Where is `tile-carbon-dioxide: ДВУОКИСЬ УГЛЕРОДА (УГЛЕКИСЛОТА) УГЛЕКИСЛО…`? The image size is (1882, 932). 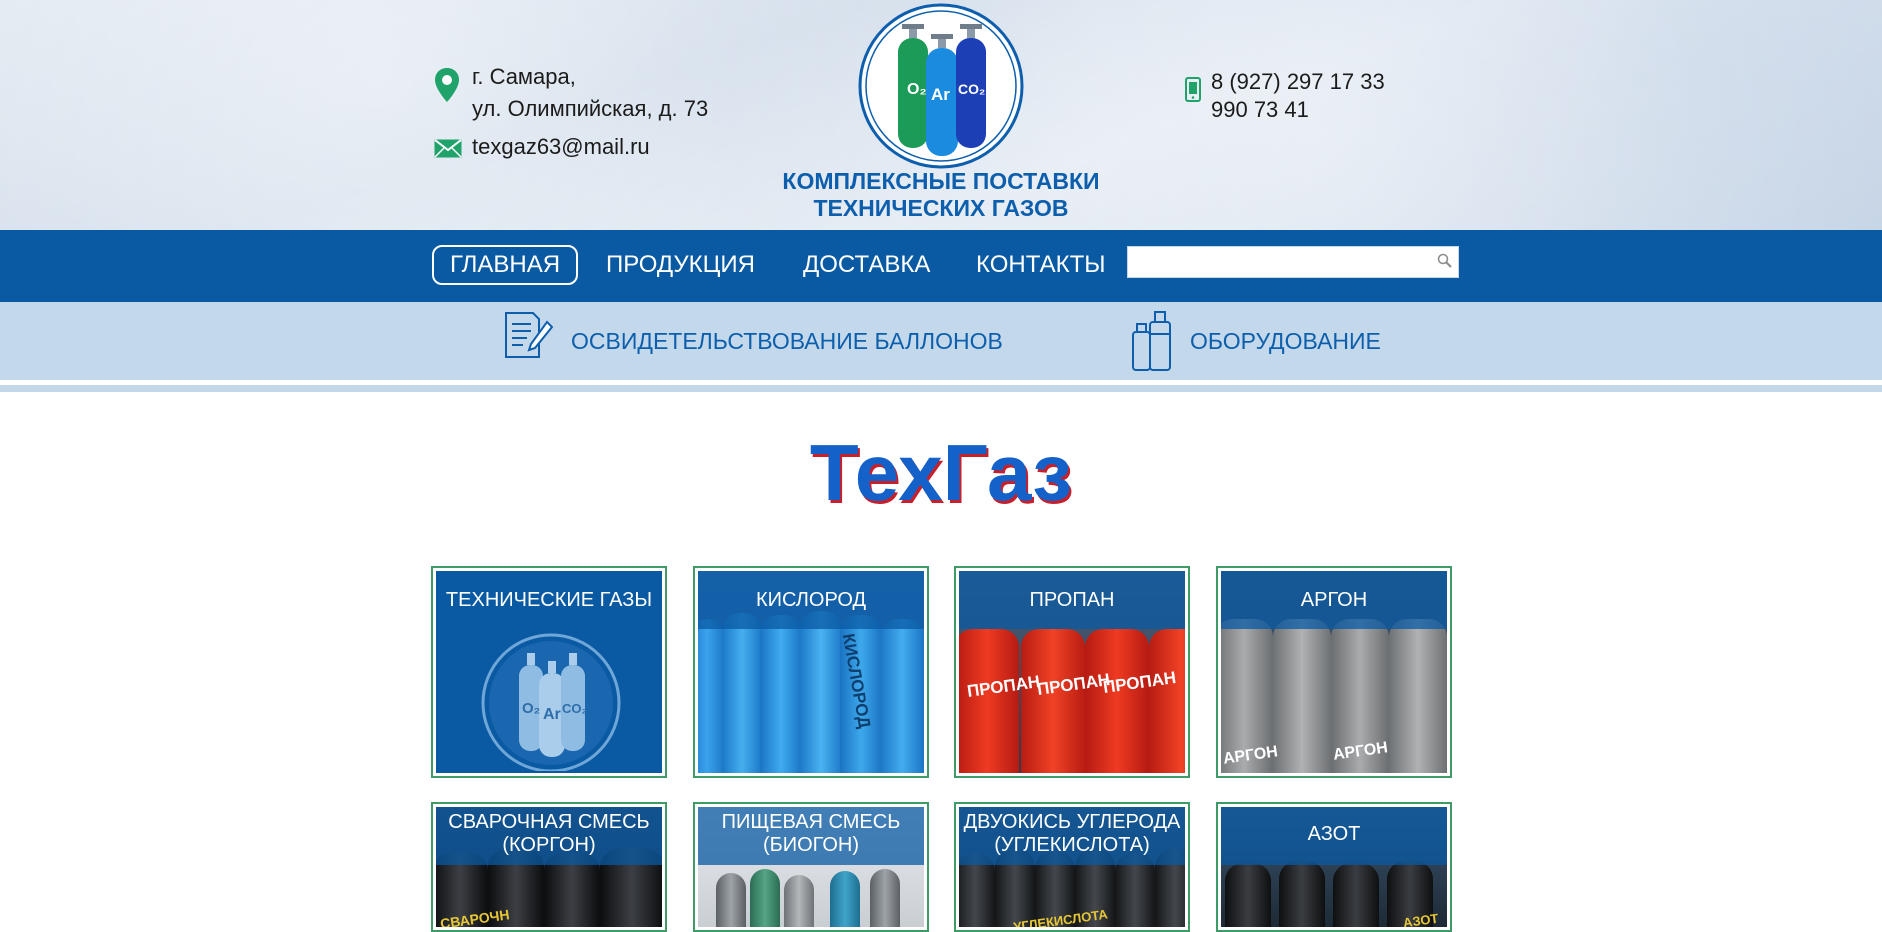
tile-carbon-dioxide: ДВУОКИСЬ УГЛЕРОДА (УГЛЕКИСЛОТА) УГЛЕКИСЛО… is located at coordinates (1072, 867).